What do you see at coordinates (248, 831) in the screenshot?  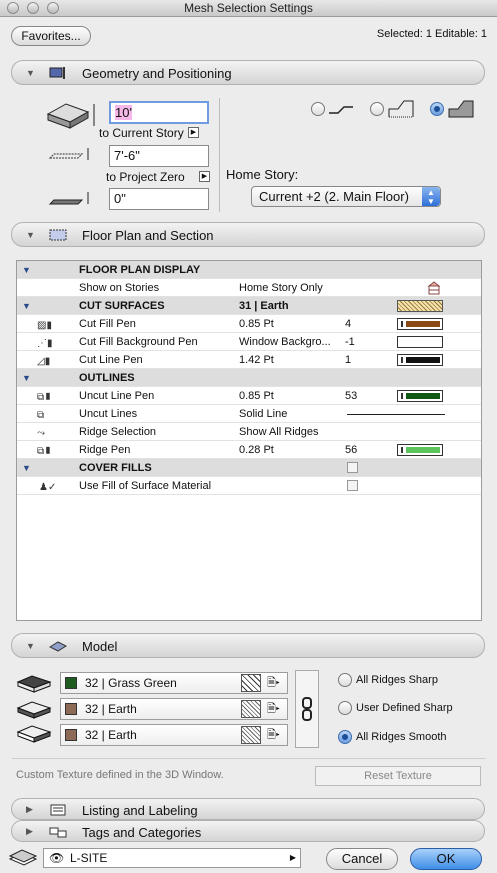 I see `section-tags-categories: ▶ Tags and Categories` at bounding box center [248, 831].